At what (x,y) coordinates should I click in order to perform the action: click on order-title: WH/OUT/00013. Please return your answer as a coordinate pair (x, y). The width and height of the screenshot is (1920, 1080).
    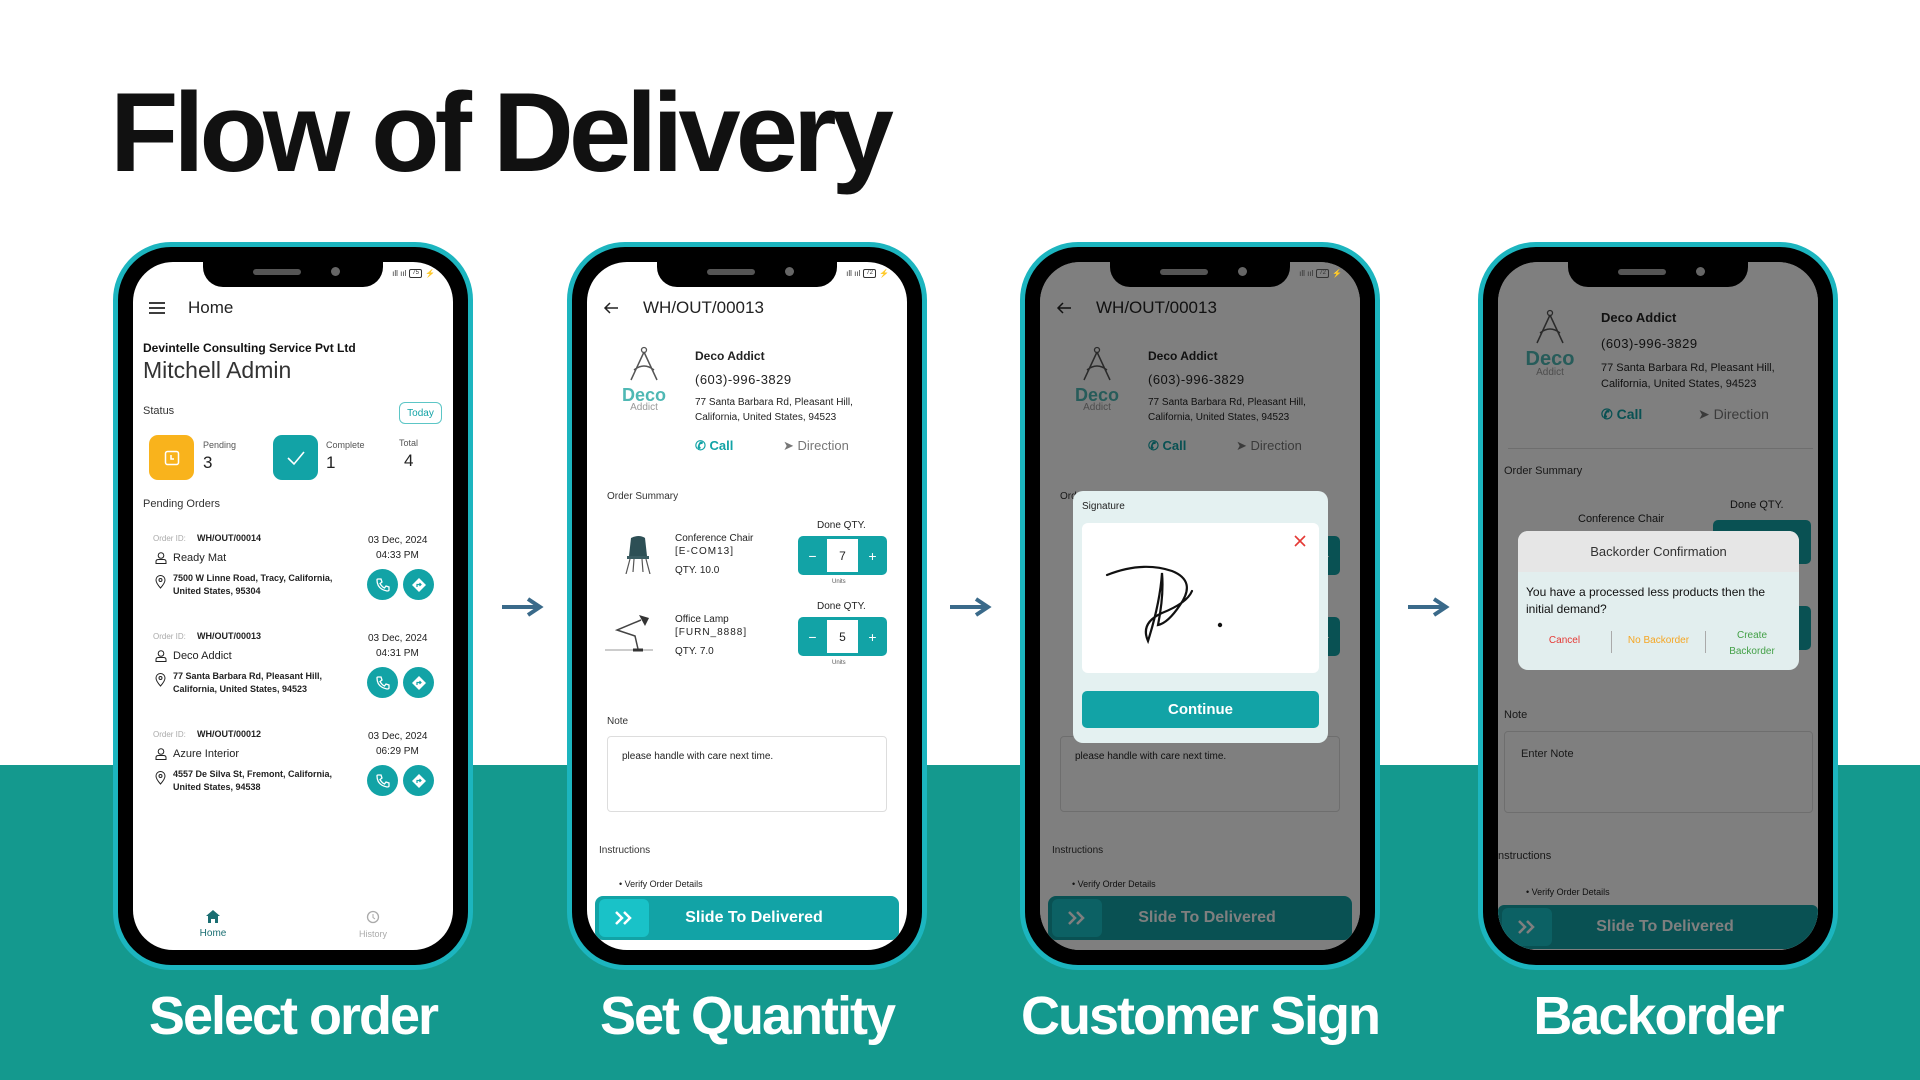
    Looking at the image, I should click on (703, 307).